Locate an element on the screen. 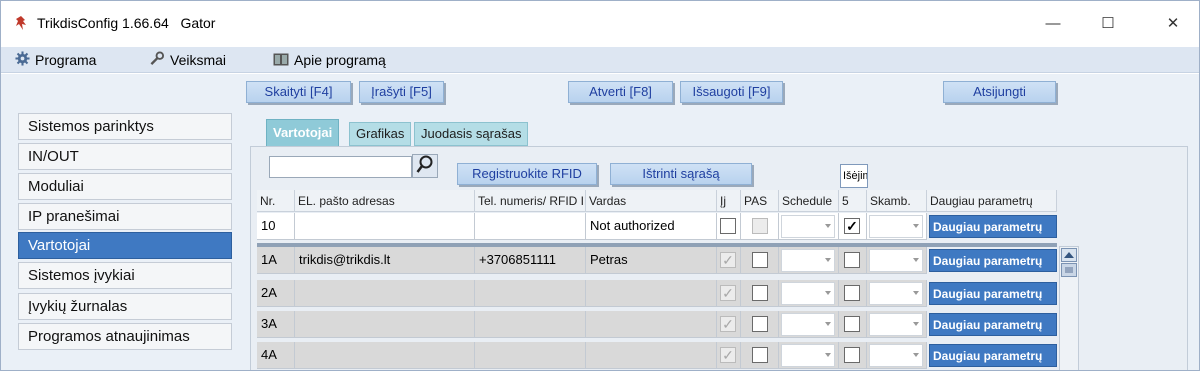 The height and width of the screenshot is (371, 1200). tab-juodasis-sarasas: Juodasis sąrašas is located at coordinates (471, 134).